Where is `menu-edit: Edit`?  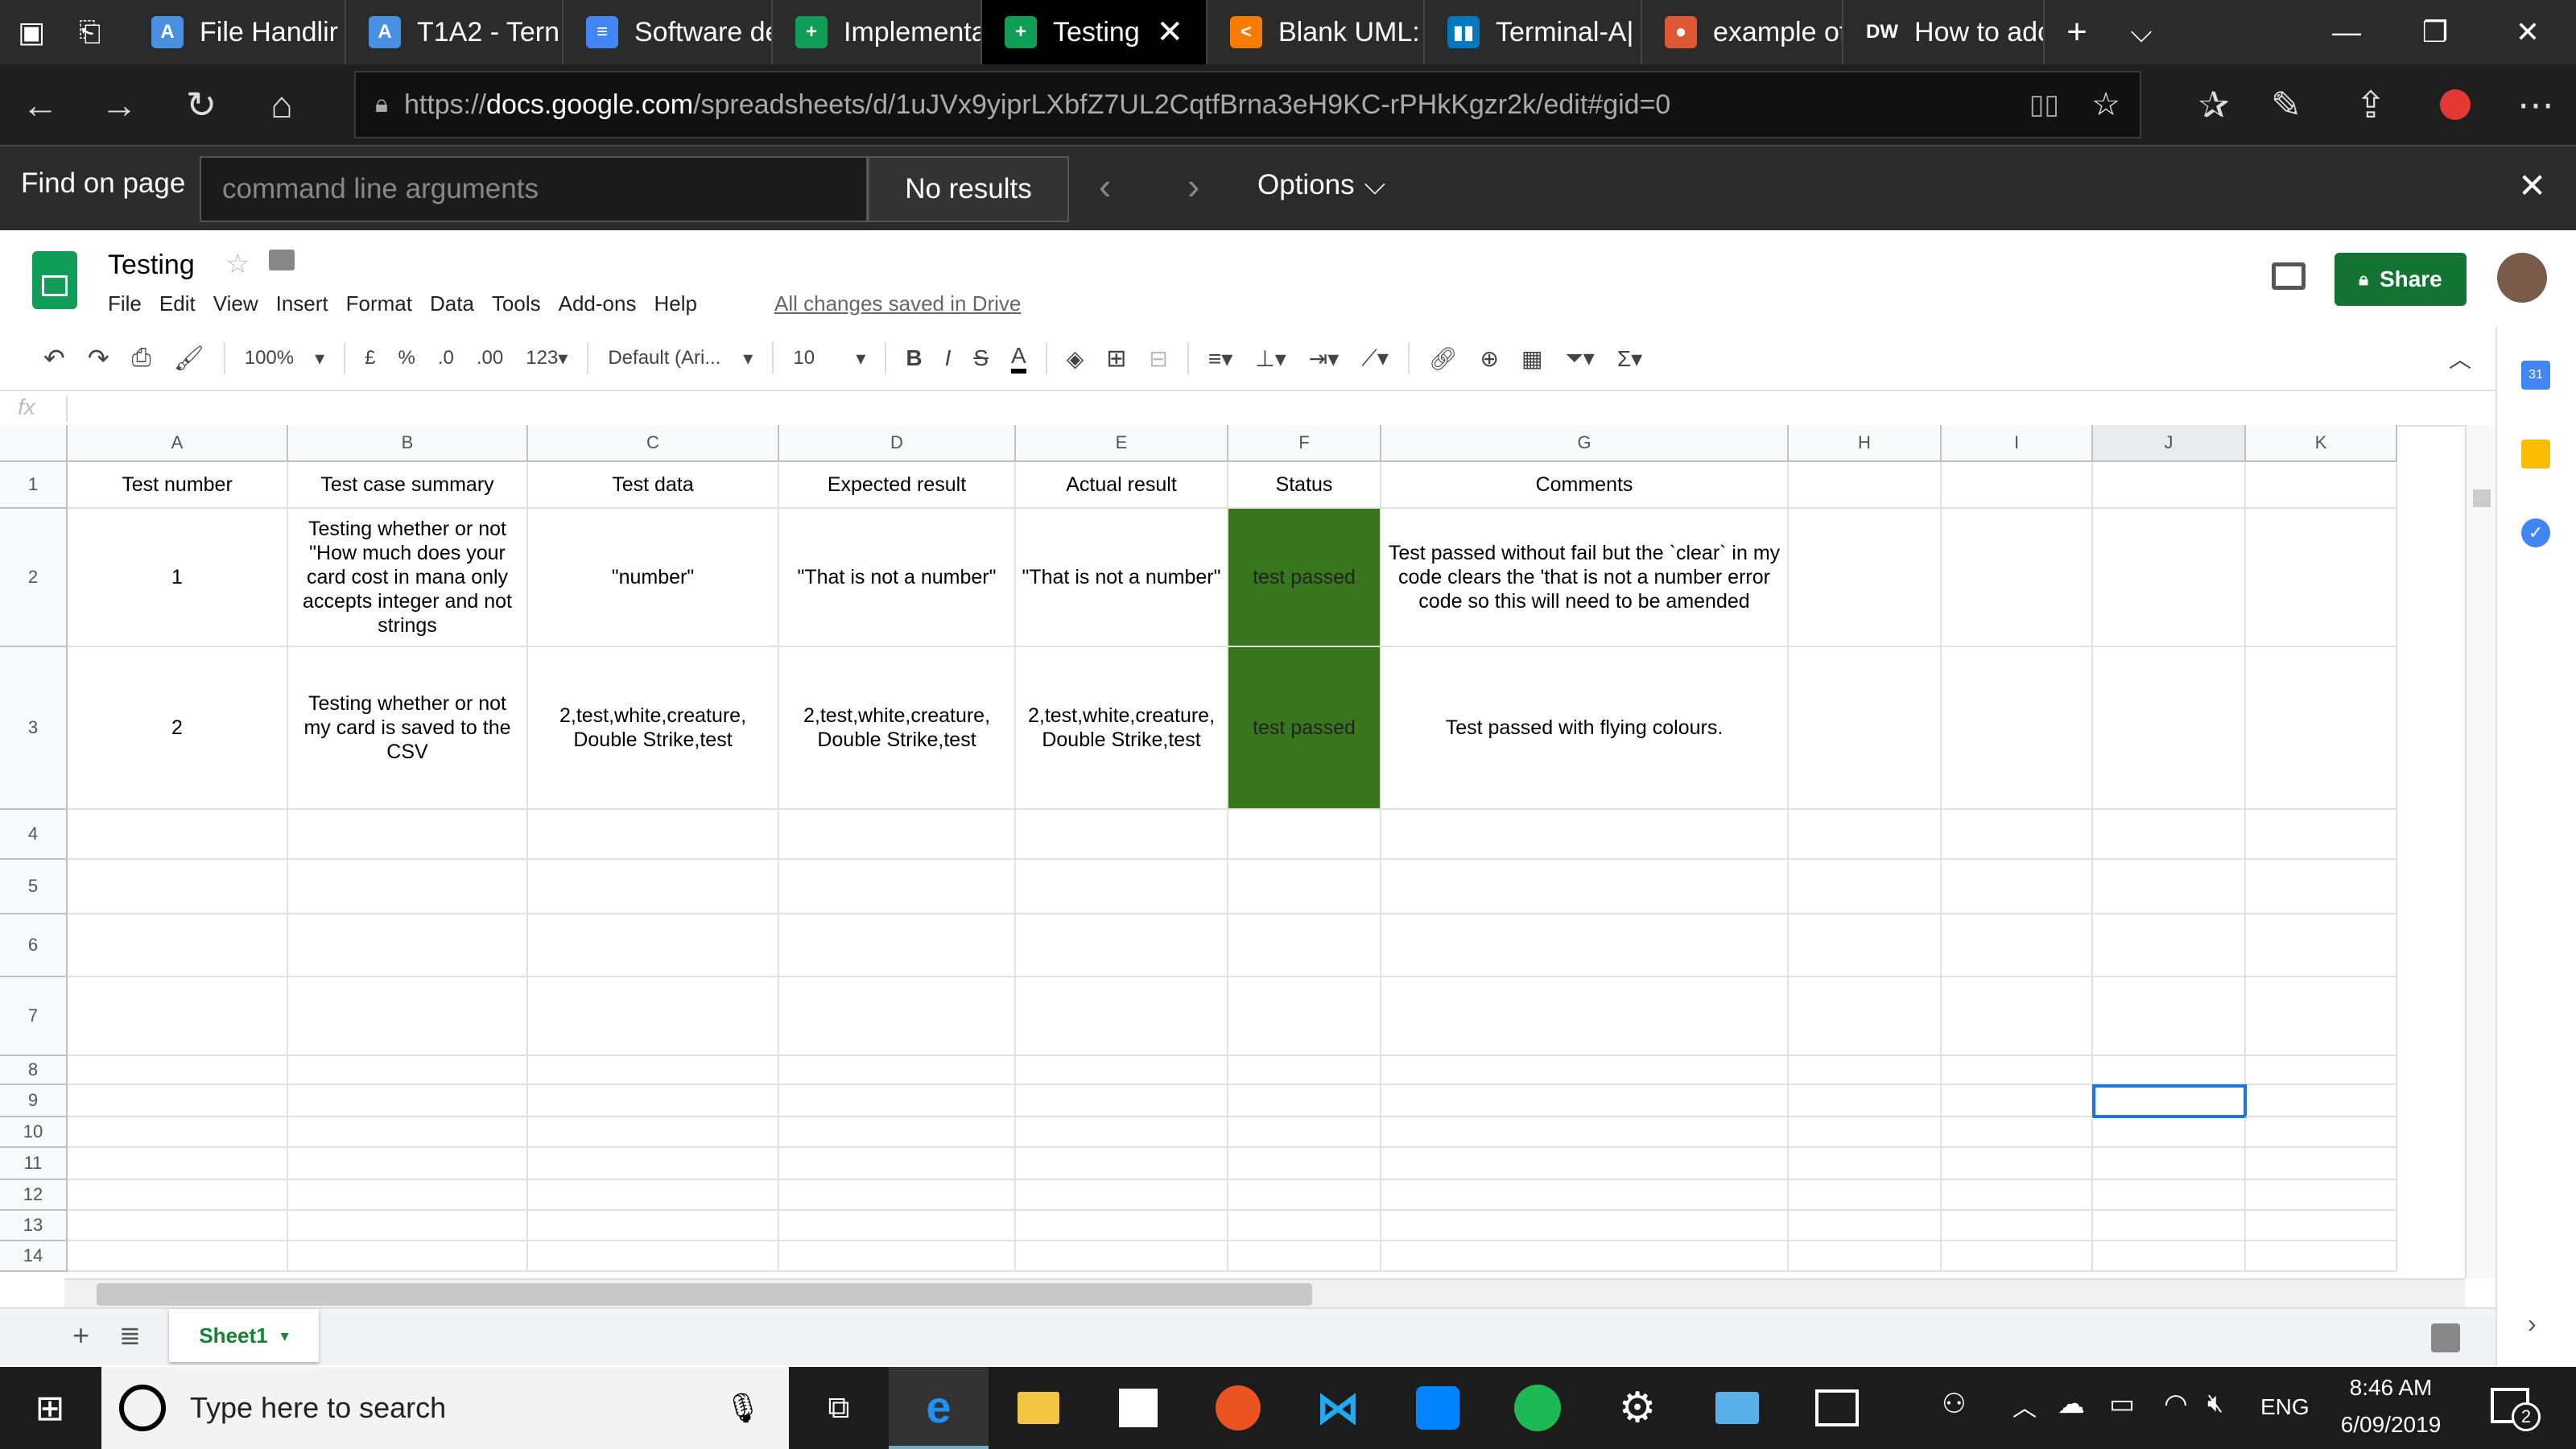
menu-edit: Edit is located at coordinates (177, 303).